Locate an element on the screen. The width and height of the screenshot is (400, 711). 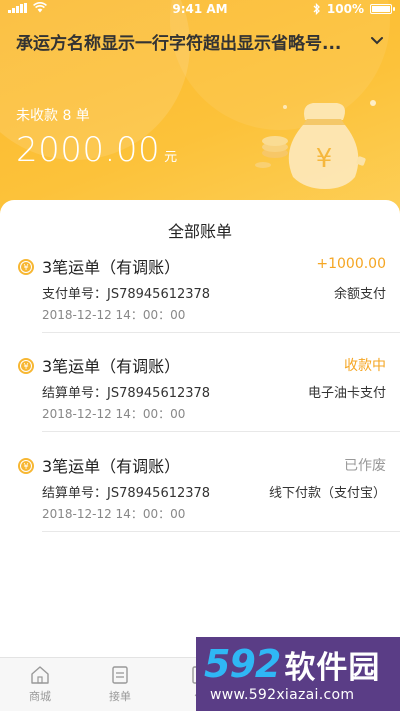
watermark-logo: 592 软件园 is located at coordinates (299, 664).